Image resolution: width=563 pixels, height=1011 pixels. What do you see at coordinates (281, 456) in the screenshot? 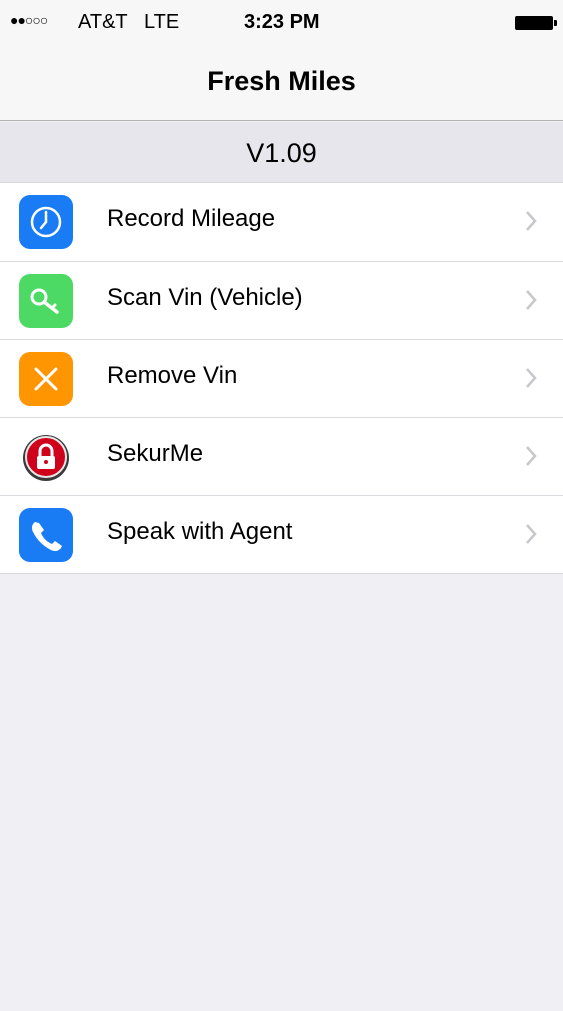
I see `menu-item-sekurme: SekurMe` at bounding box center [281, 456].